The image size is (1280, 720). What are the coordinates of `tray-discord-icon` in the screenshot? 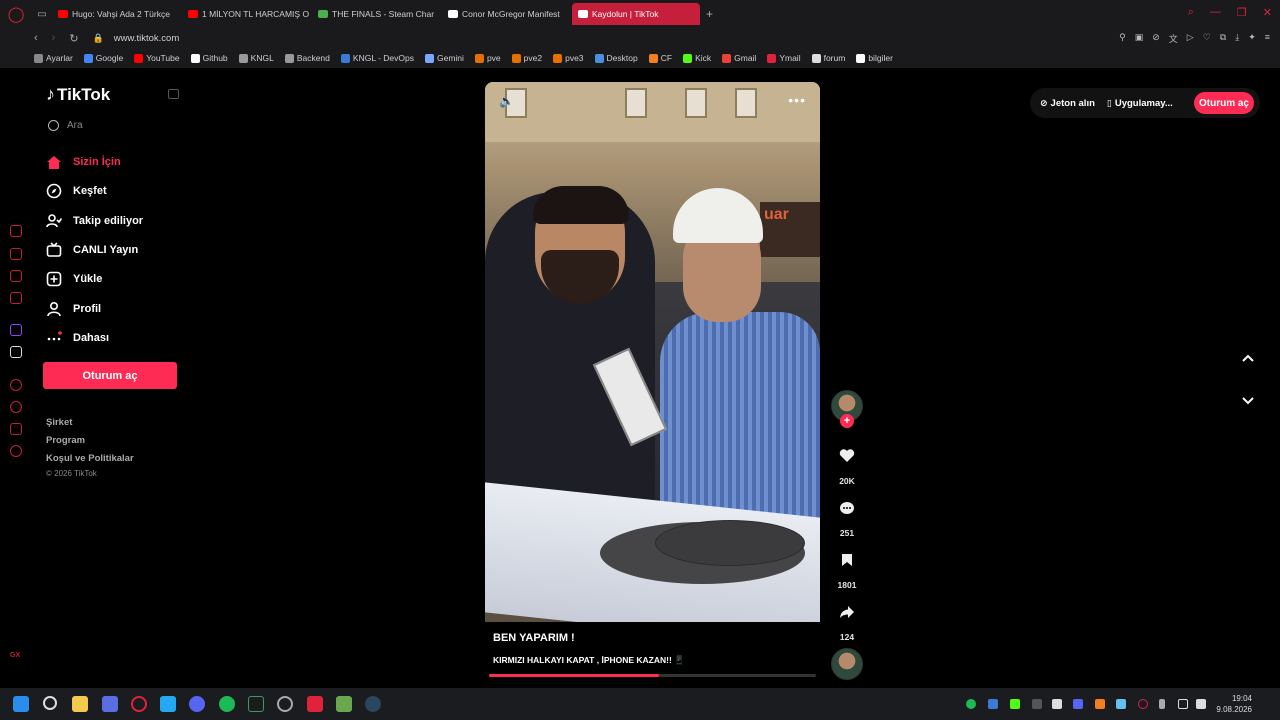 It's located at (1078, 704).